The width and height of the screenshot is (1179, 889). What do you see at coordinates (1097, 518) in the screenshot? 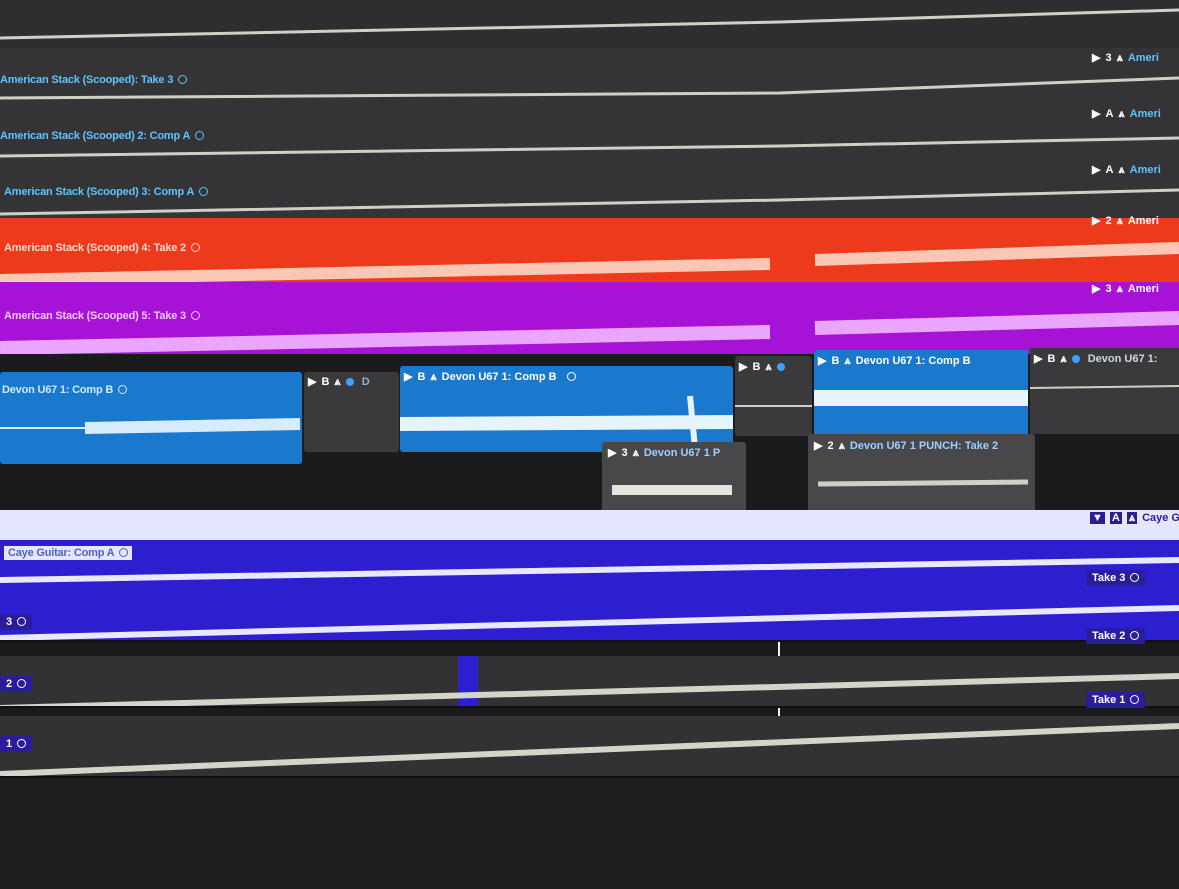
I see `collapse-icon: ▼` at bounding box center [1097, 518].